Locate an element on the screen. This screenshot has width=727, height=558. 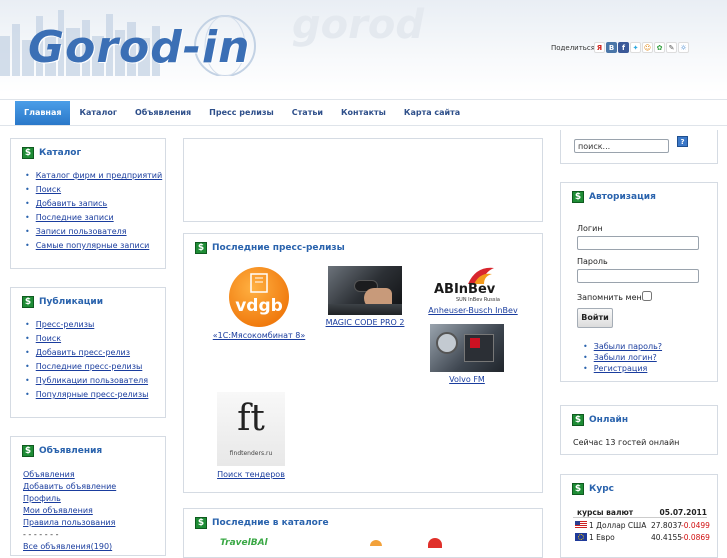
yandex-icon: Я is located at coordinates (599, 47).